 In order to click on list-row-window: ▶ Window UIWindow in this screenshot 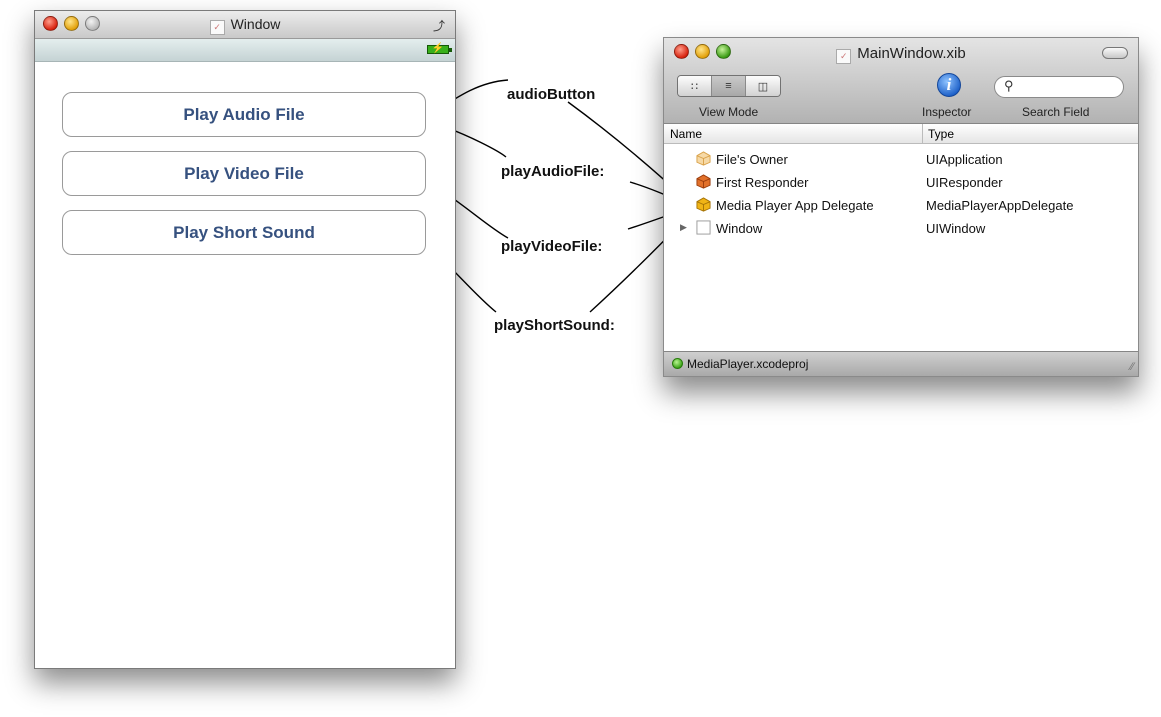, I will do `click(901, 228)`.